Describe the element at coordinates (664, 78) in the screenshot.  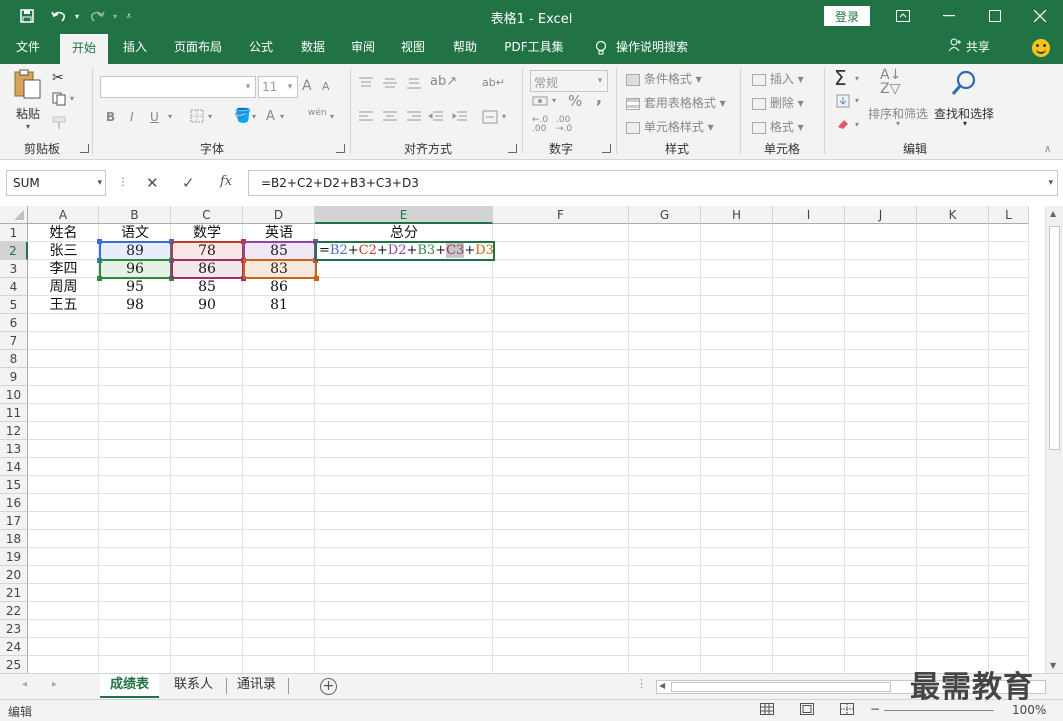
I see `conditional-format-button: 条件格式 ▾` at that location.